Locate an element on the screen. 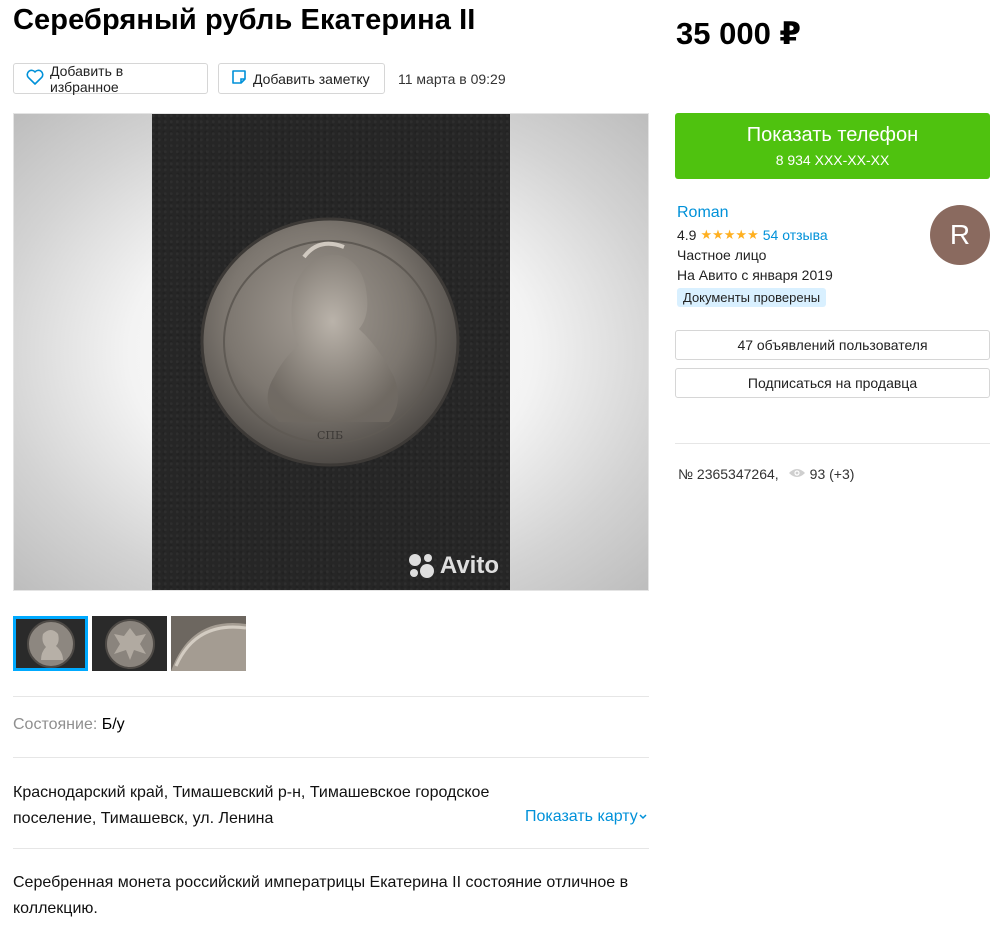  views-count: 93 (+3) is located at coordinates (832, 474).